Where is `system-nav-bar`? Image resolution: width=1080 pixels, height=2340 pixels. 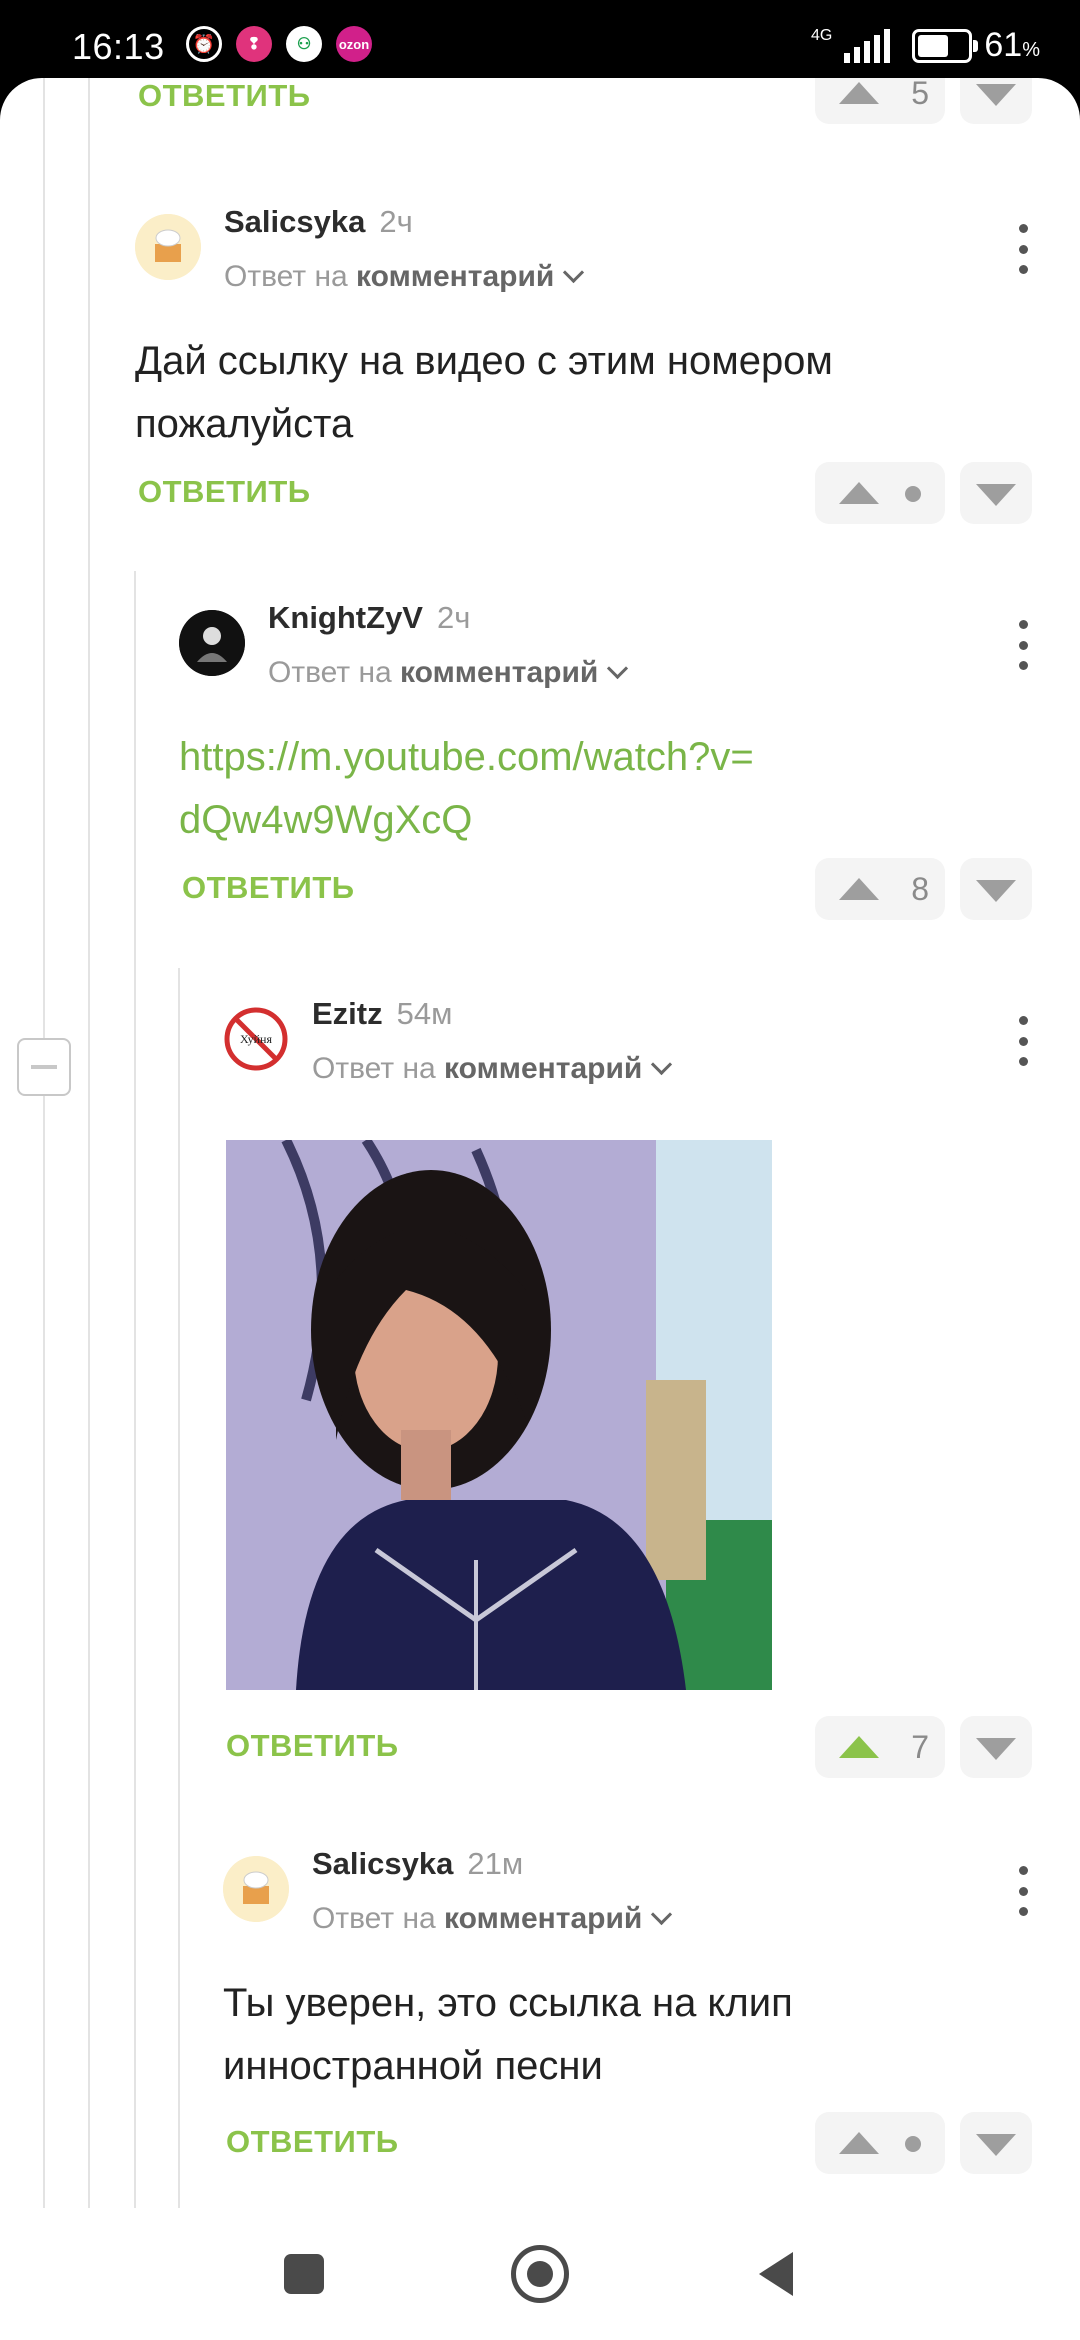 system-nav-bar is located at coordinates (540, 2274).